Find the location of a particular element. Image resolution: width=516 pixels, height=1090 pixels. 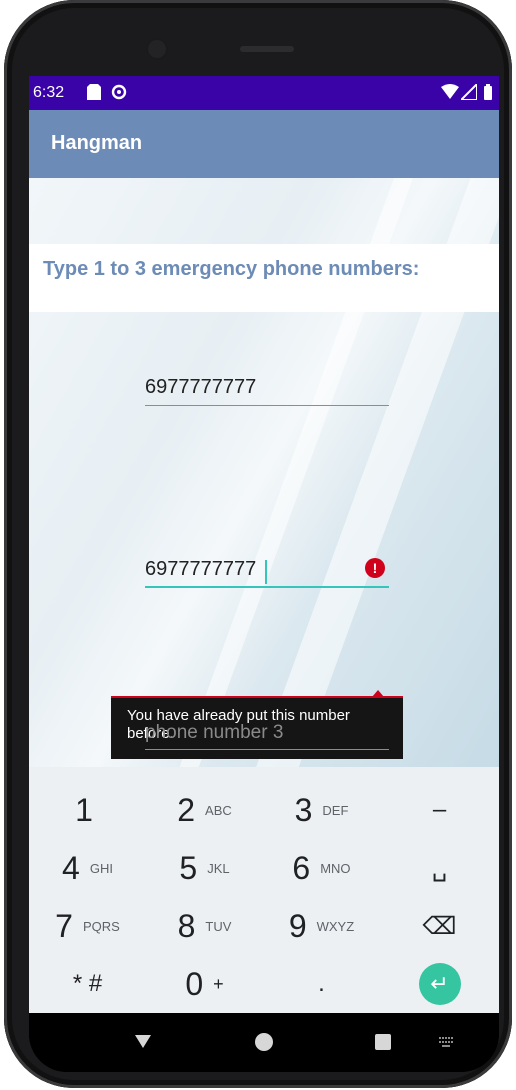

status-bar: 6:32 is located at coordinates (264, 93).